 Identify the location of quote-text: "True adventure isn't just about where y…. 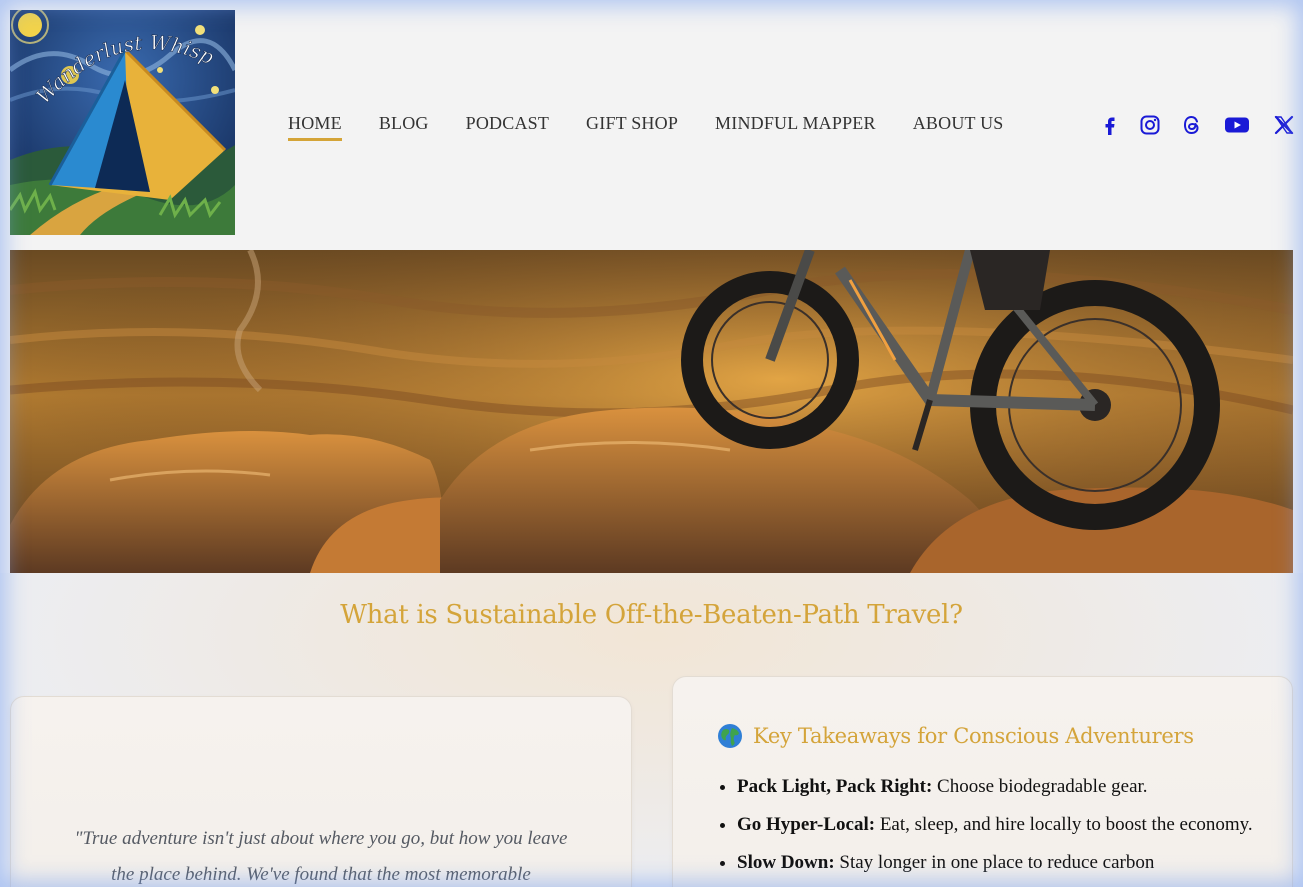
(321, 854).